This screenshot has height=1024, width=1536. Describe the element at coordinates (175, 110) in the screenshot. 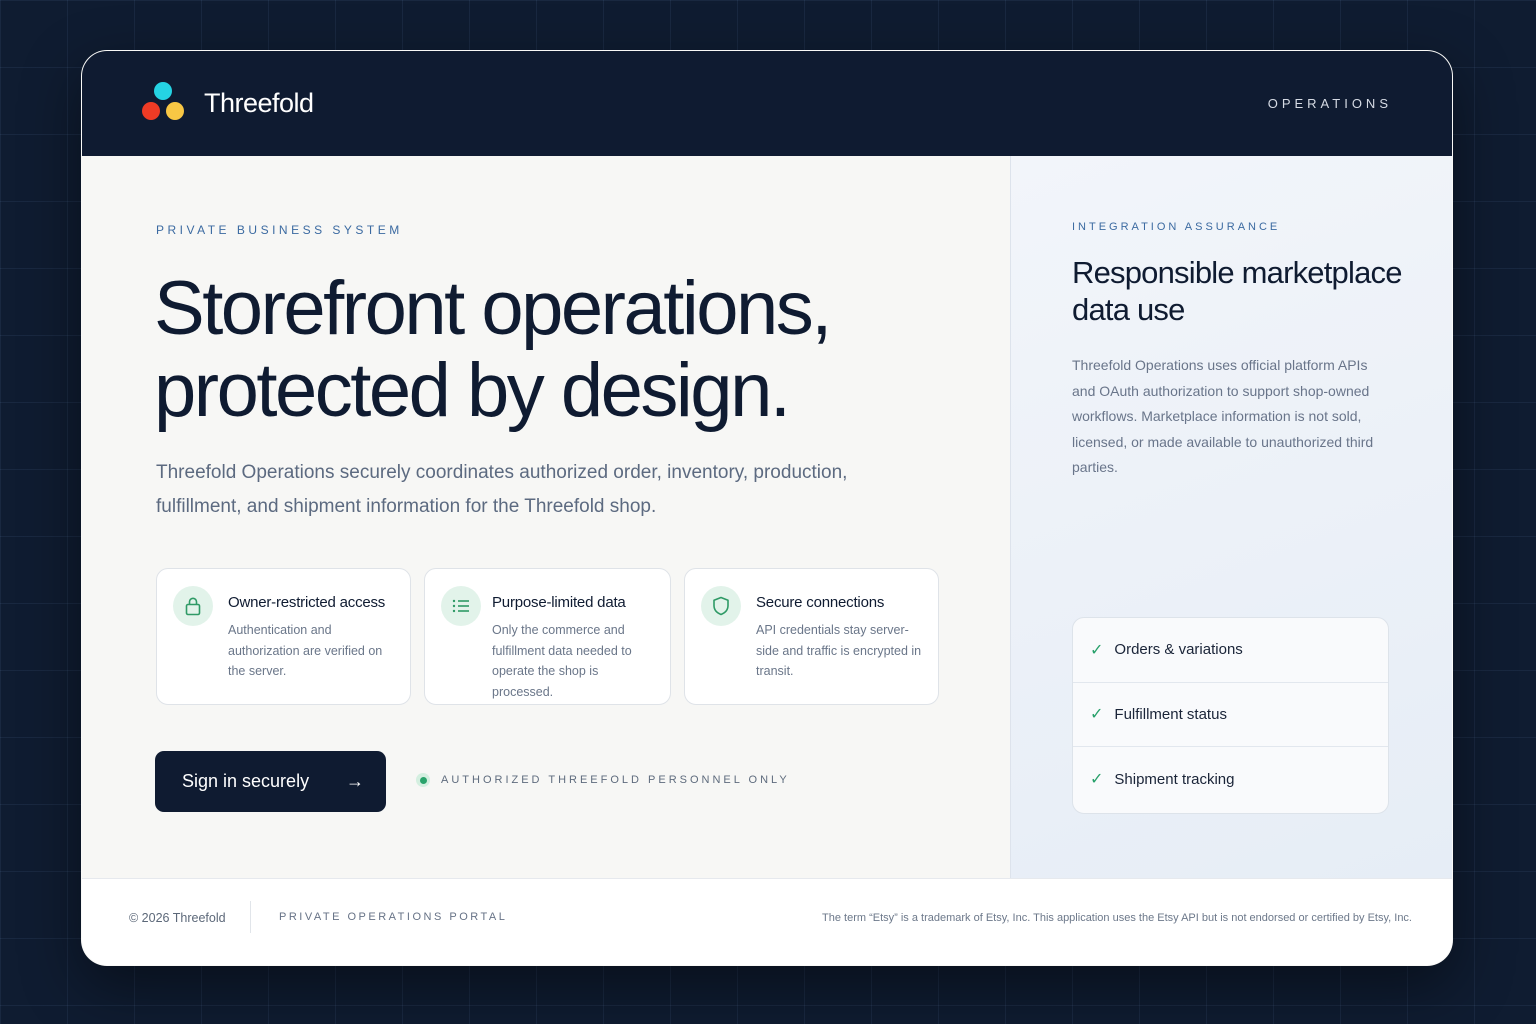

I see `logo-yellow-dot` at that location.